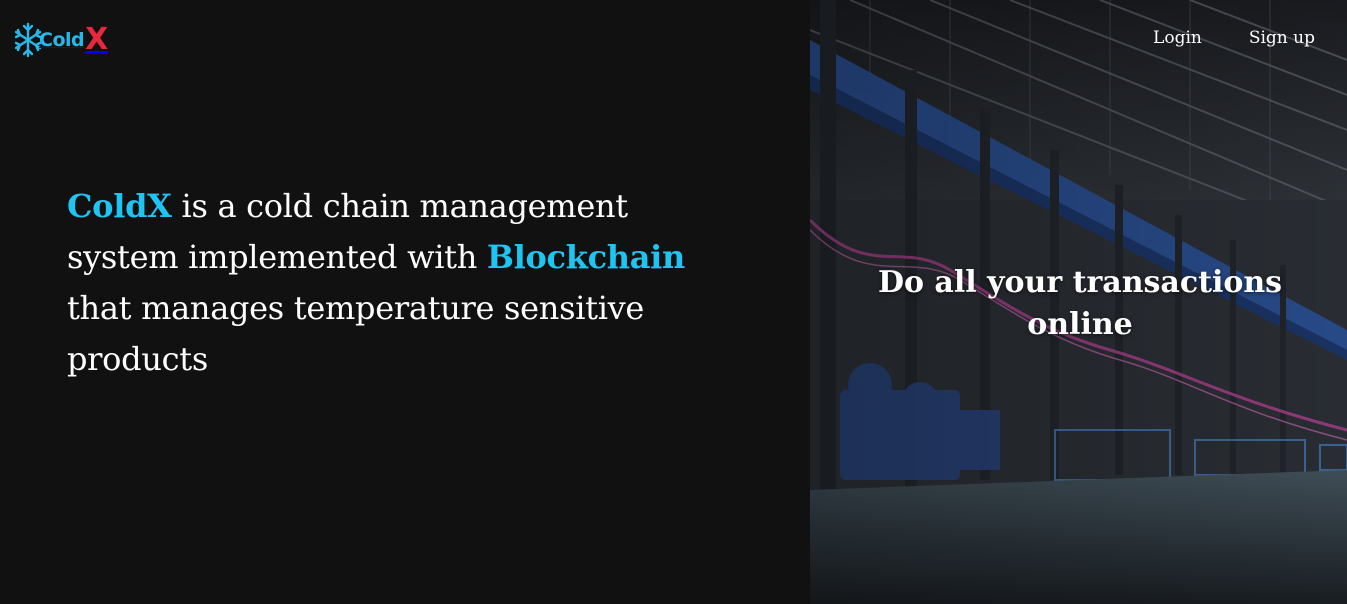 The height and width of the screenshot is (604, 1347). I want to click on hero-highlight-word: Blockchain, so click(586, 257).